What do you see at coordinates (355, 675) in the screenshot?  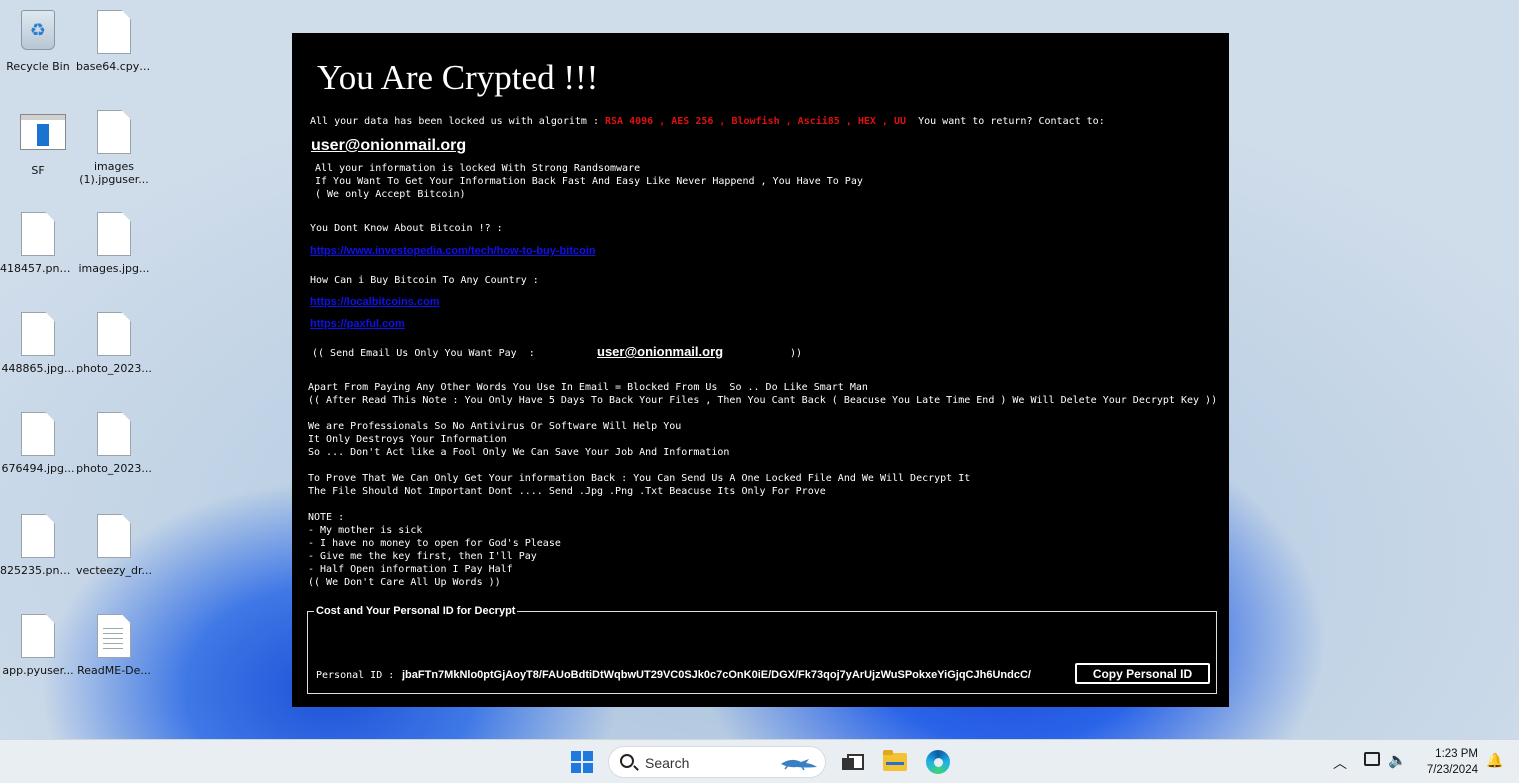 I see `personal-id-label: Personal ID :` at bounding box center [355, 675].